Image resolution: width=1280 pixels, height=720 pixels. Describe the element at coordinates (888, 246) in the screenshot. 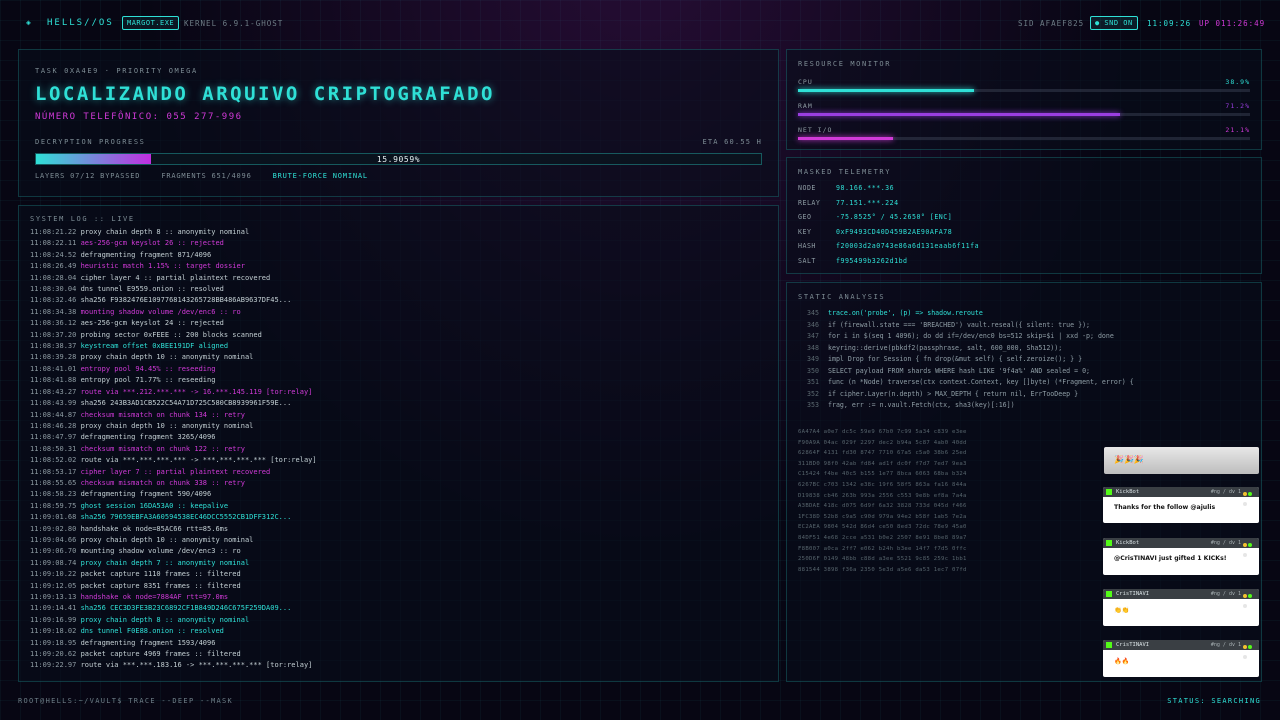

I see `telemetry-row: HASH f20003d2a0743e86a6d131eaab6f11fa` at that location.